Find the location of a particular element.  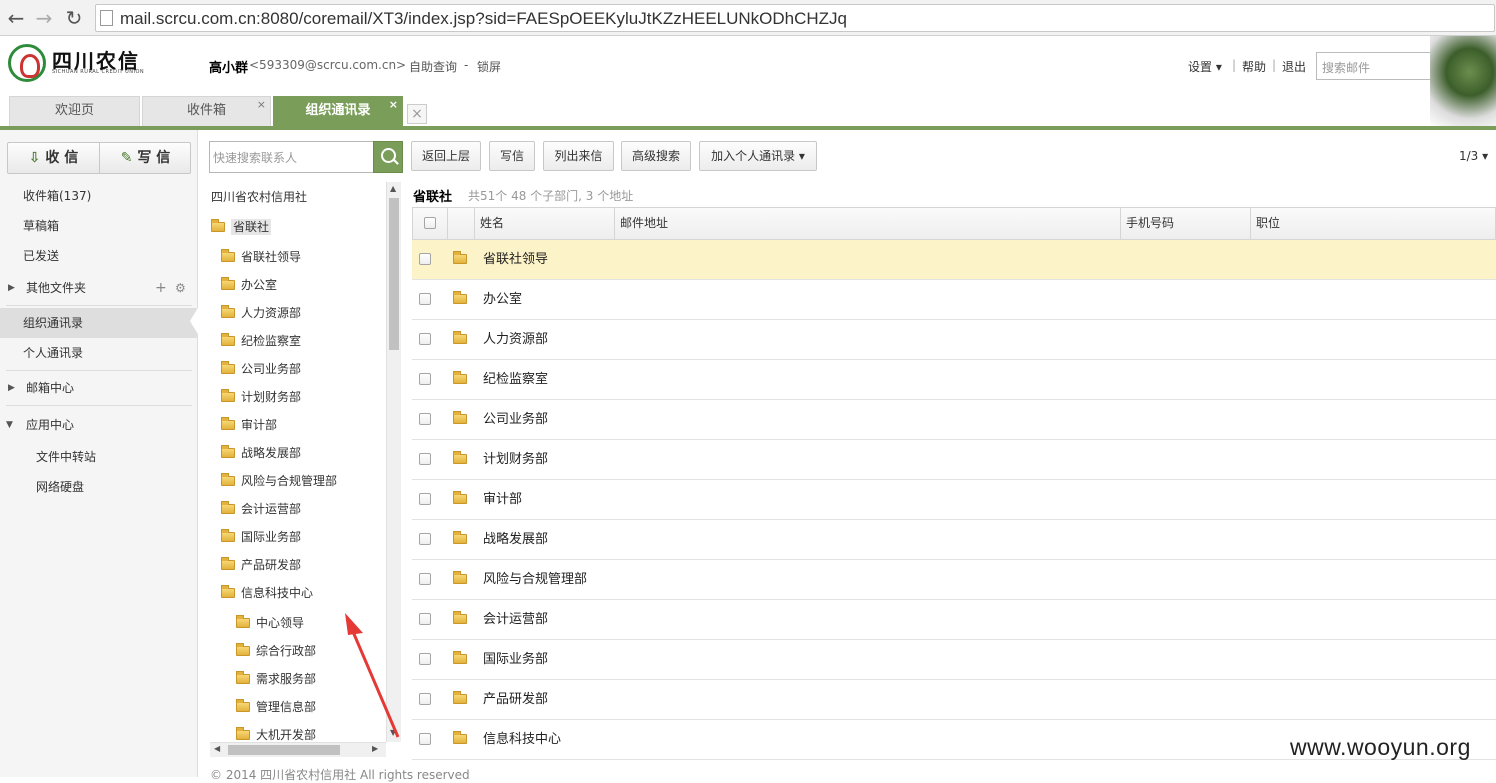

sidebar-item-sent: 已发送 is located at coordinates (99, 256).